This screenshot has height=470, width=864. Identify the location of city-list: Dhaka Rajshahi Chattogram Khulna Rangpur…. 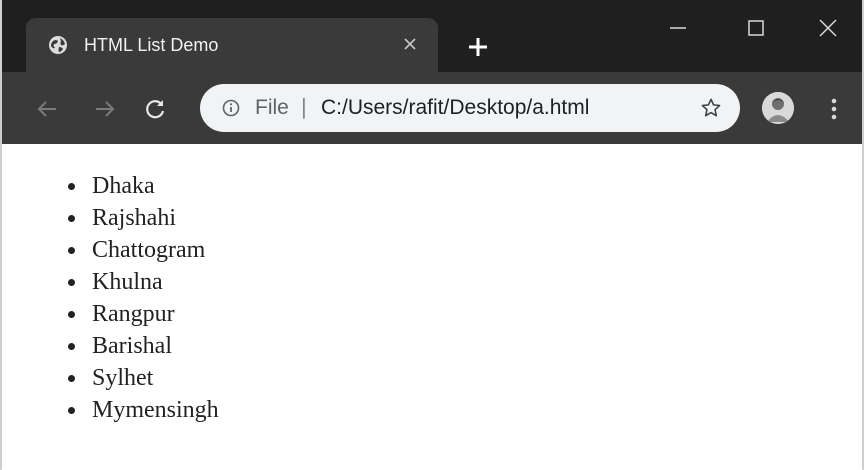
(140, 298).